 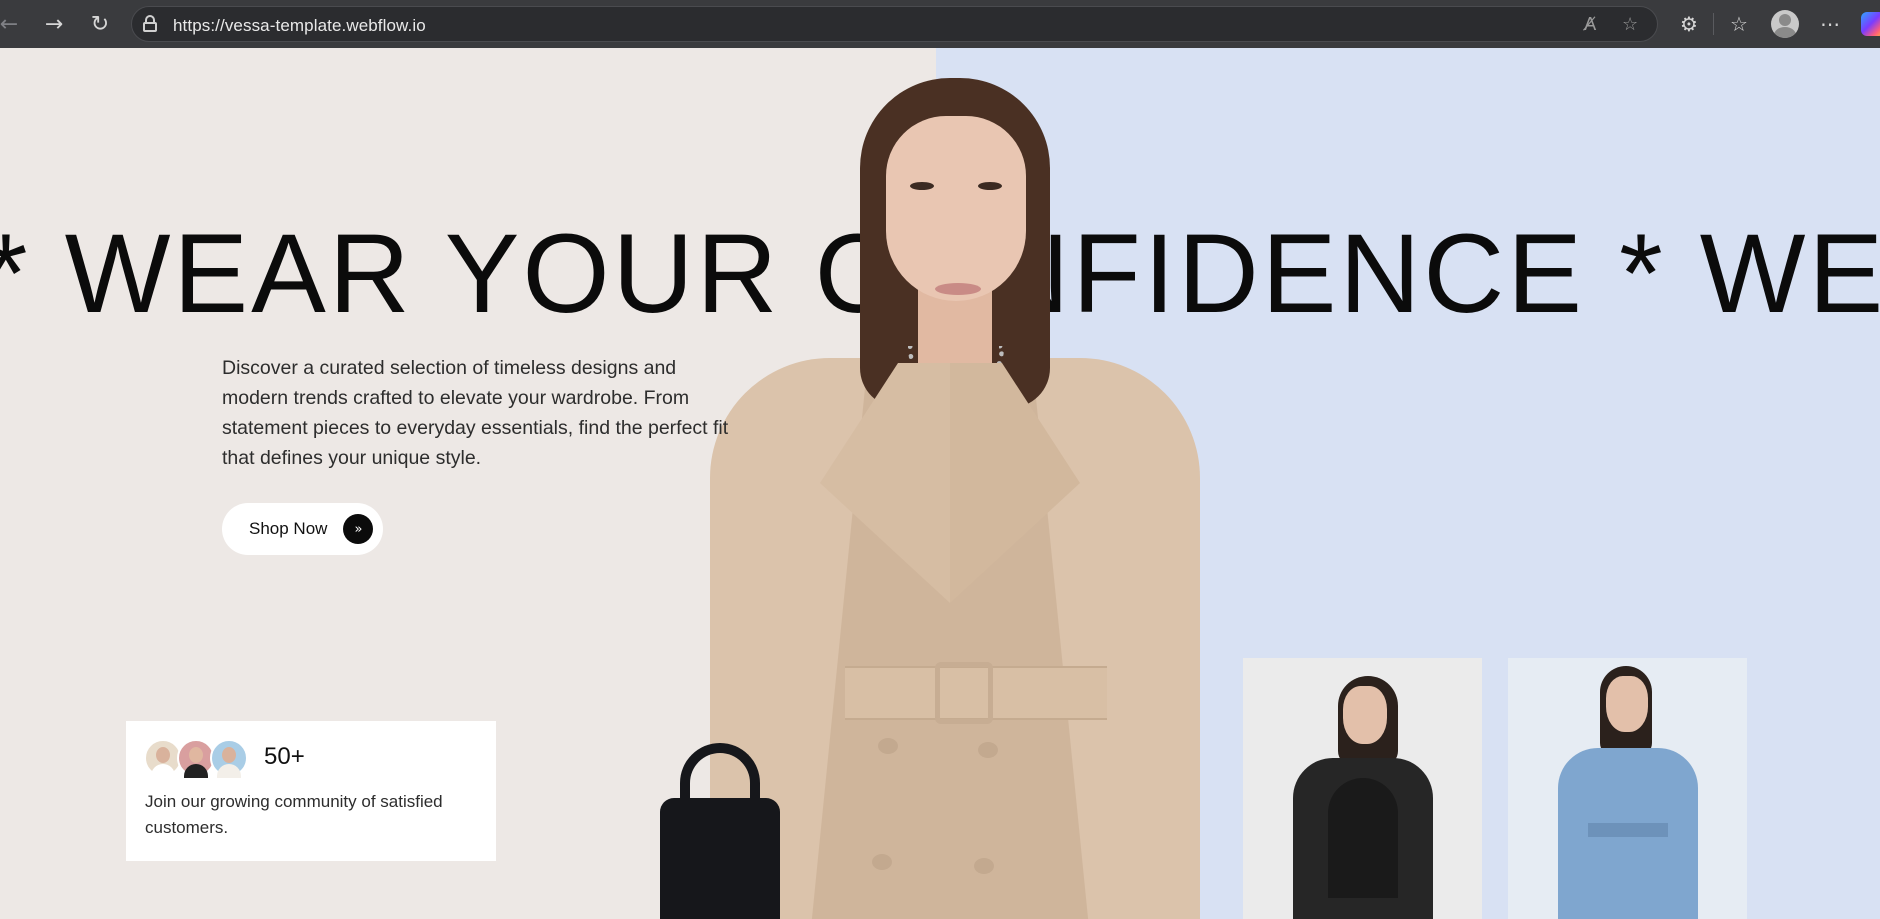 What do you see at coordinates (299, 26) in the screenshot?
I see `url-text: https://vessa-template.webflow.io` at bounding box center [299, 26].